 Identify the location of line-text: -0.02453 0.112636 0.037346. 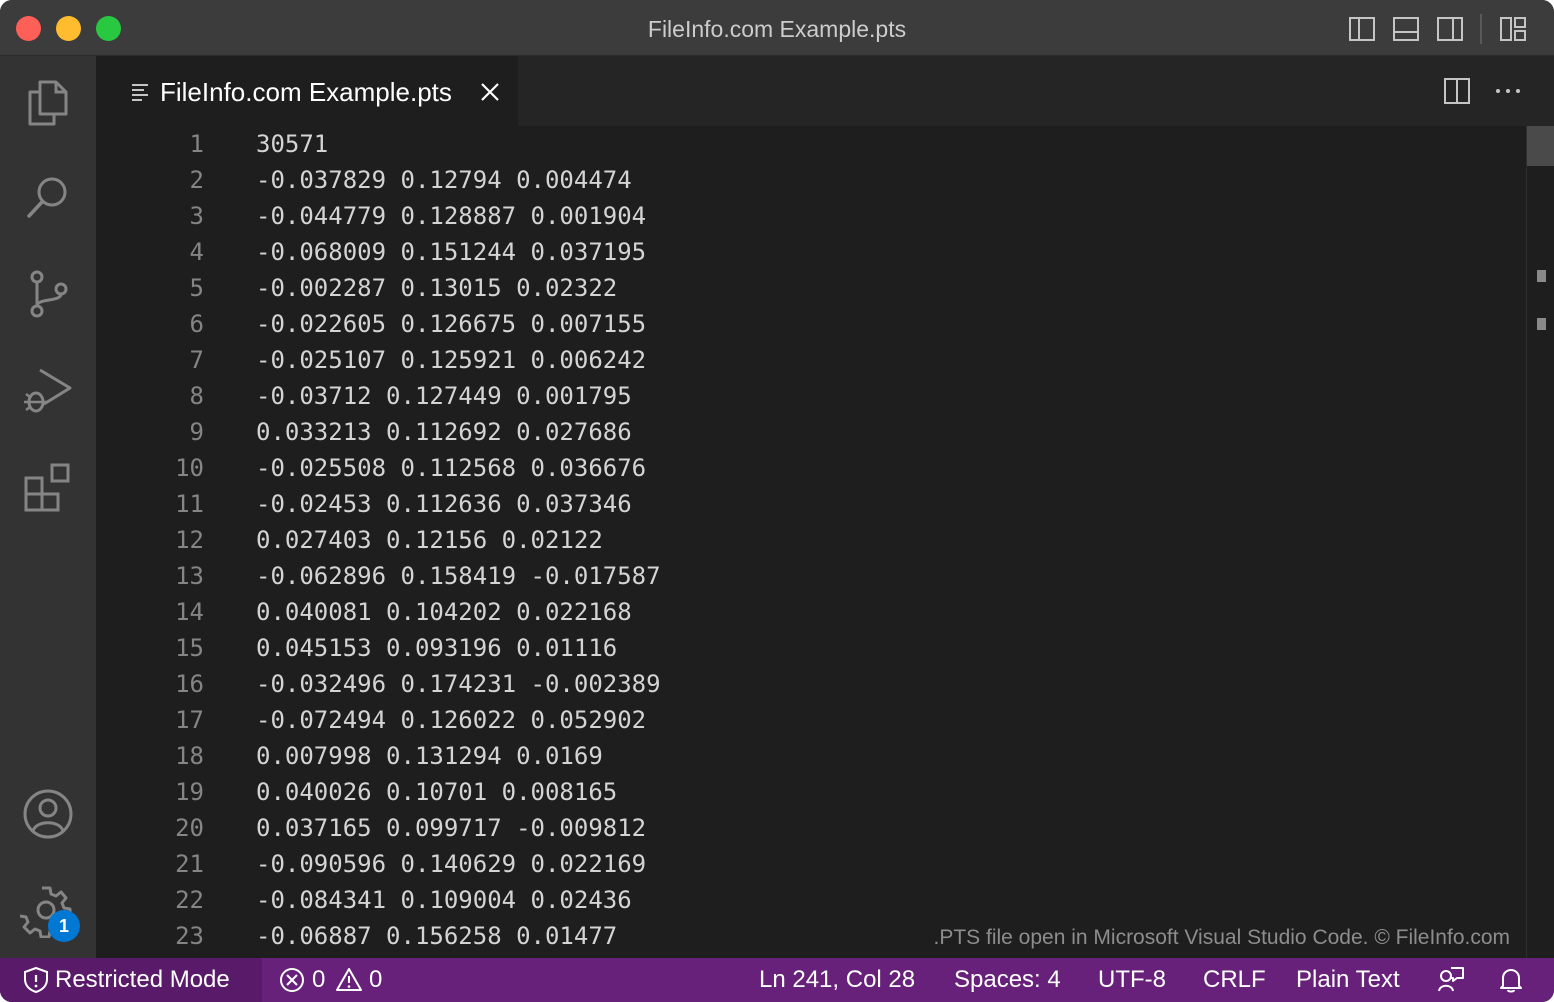
(444, 504).